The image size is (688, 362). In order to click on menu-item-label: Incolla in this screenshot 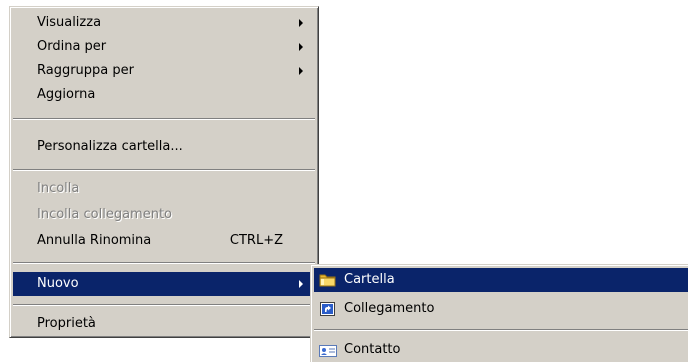, I will do `click(58, 188)`.